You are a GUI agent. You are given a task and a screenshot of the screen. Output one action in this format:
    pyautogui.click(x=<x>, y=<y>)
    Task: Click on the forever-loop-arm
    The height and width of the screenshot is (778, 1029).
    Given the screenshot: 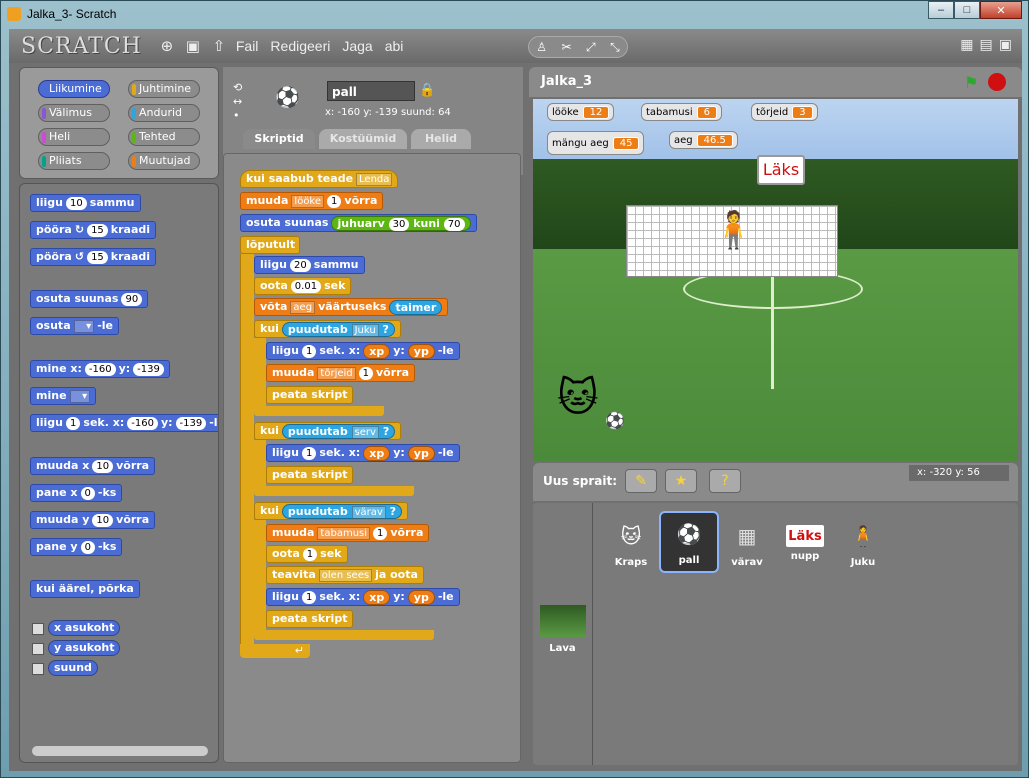 What is the action you would take?
    pyautogui.click(x=247, y=449)
    